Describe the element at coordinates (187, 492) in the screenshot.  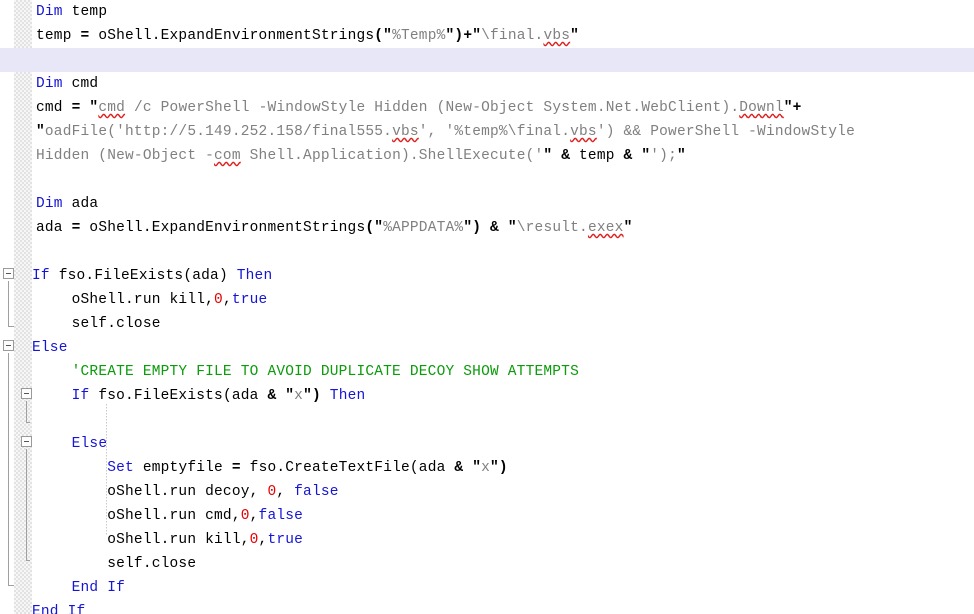
I see `code-line-text: oShell.run decoy, 0, false` at that location.